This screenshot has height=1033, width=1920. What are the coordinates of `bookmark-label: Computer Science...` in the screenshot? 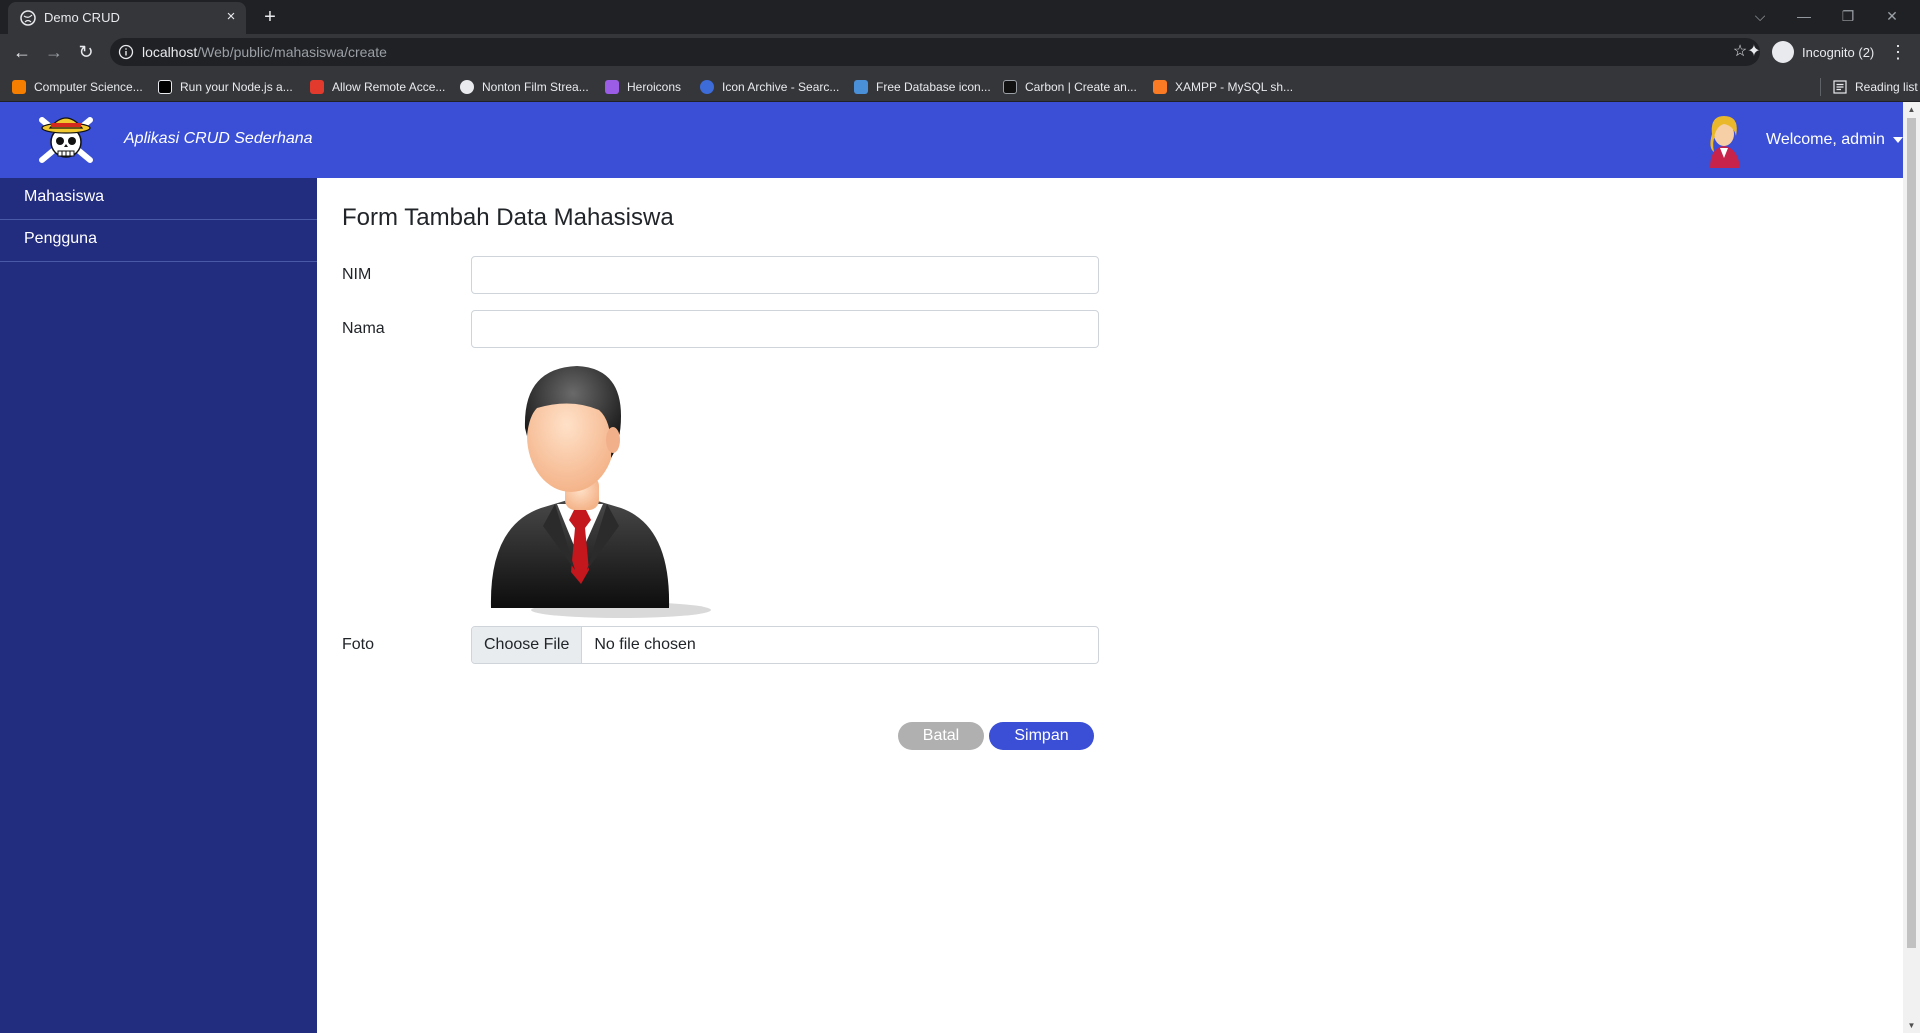 It's located at (88, 87).